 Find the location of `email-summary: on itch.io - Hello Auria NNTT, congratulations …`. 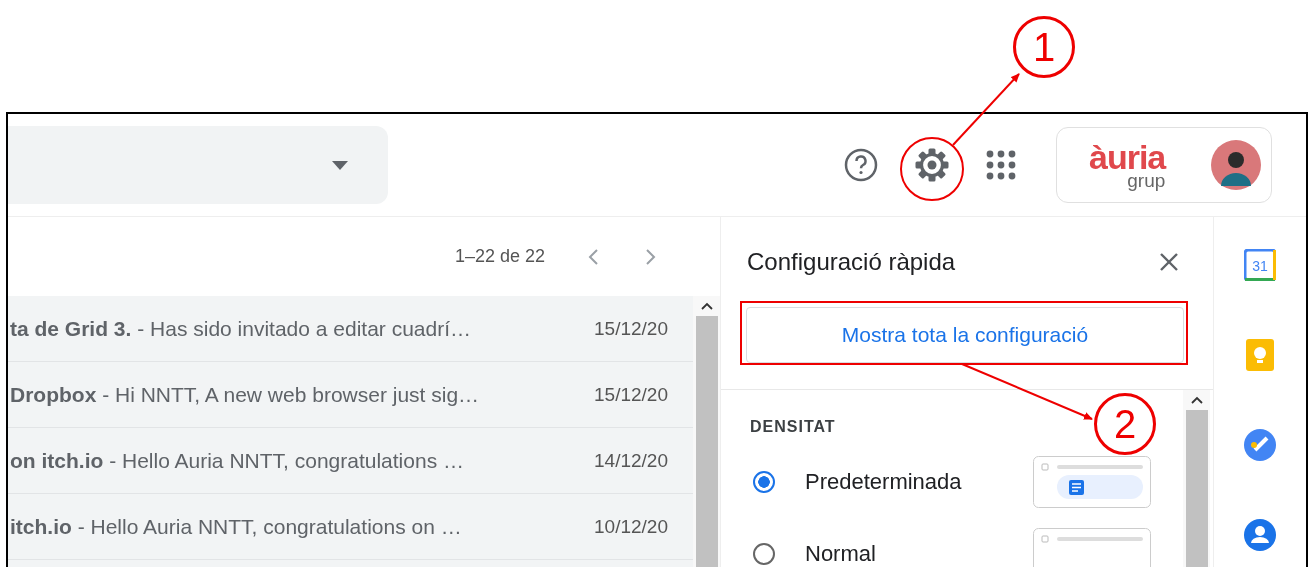

email-summary: on itch.io - Hello Auria NNTT, congratulations … is located at coordinates (237, 460).